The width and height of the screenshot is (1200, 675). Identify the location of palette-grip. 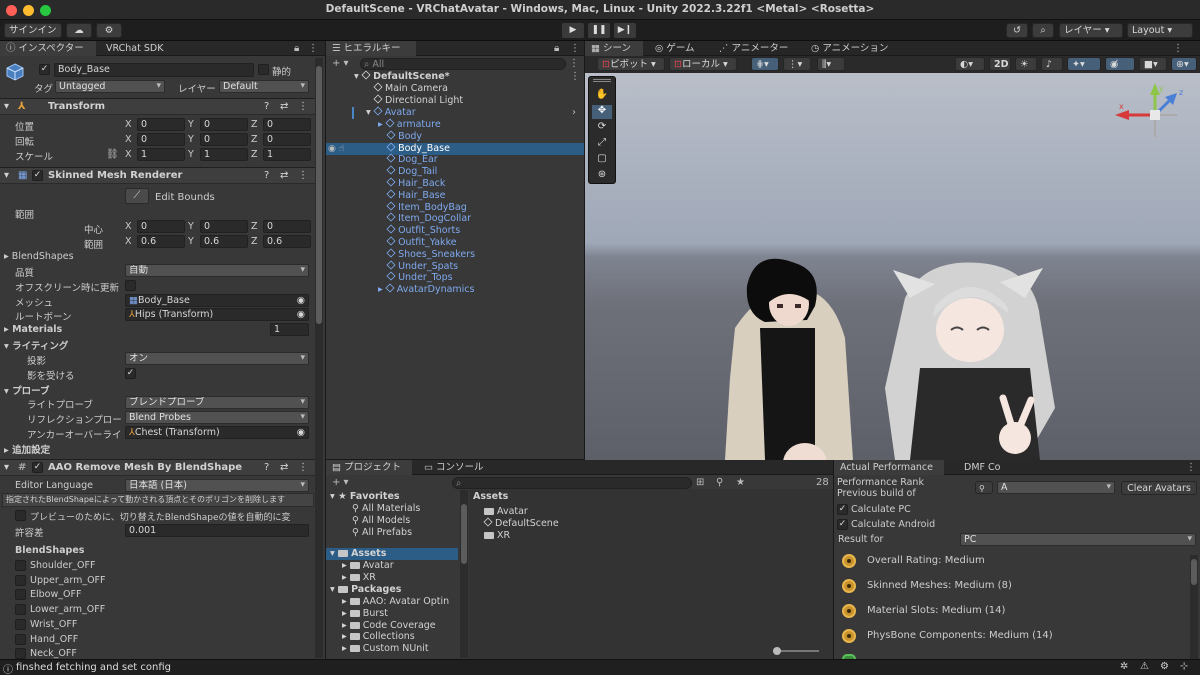
(602, 80).